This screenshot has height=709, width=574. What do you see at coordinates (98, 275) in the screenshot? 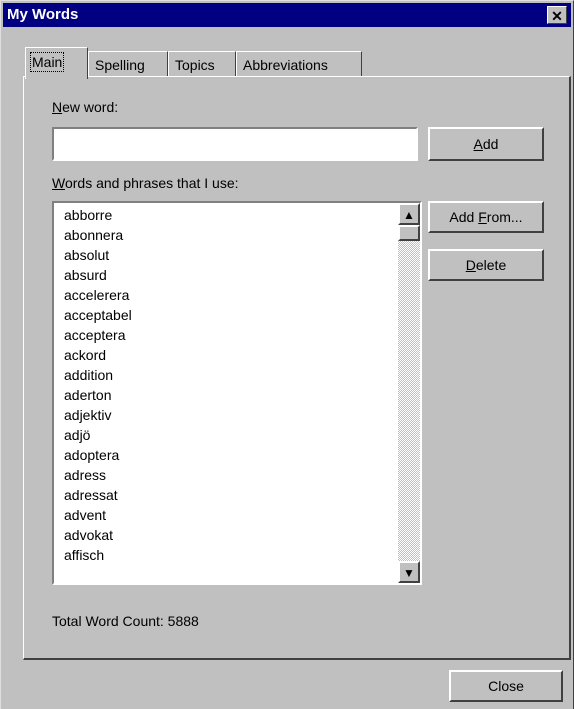
I see `list-item: absurd` at bounding box center [98, 275].